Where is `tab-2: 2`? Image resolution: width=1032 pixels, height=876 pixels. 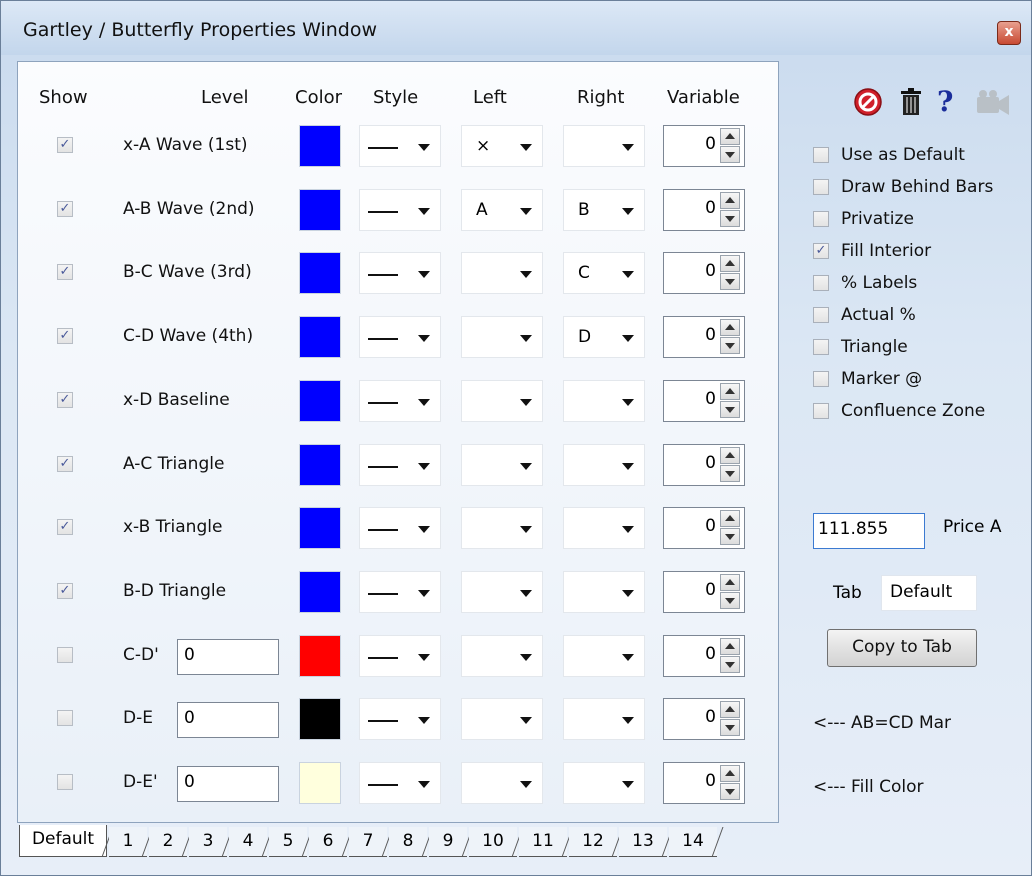
tab-2: 2 is located at coordinates (168, 842).